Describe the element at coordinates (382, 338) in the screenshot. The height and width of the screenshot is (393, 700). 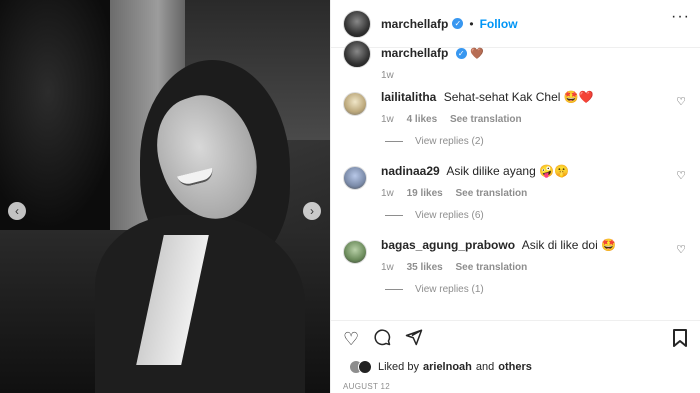
I see `comment-icon` at that location.